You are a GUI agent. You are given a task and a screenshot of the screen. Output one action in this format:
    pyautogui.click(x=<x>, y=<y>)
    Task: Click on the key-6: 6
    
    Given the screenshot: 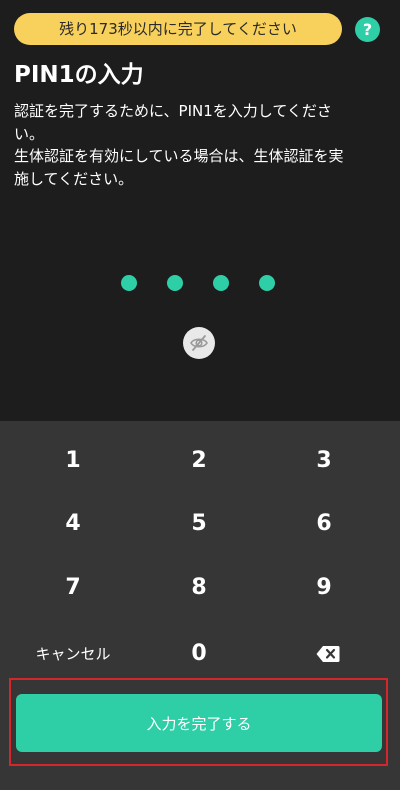 What is the action you would take?
    pyautogui.click(x=324, y=524)
    